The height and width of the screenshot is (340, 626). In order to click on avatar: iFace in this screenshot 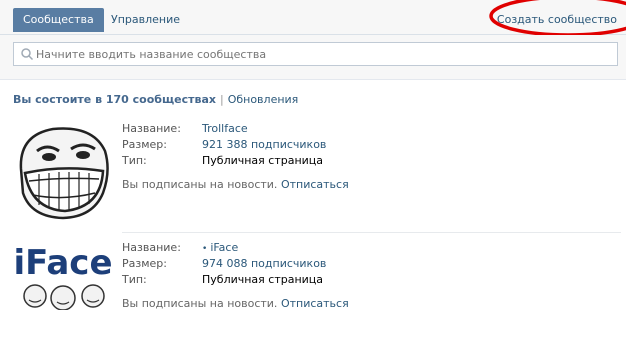, I will do `click(63, 290)`.